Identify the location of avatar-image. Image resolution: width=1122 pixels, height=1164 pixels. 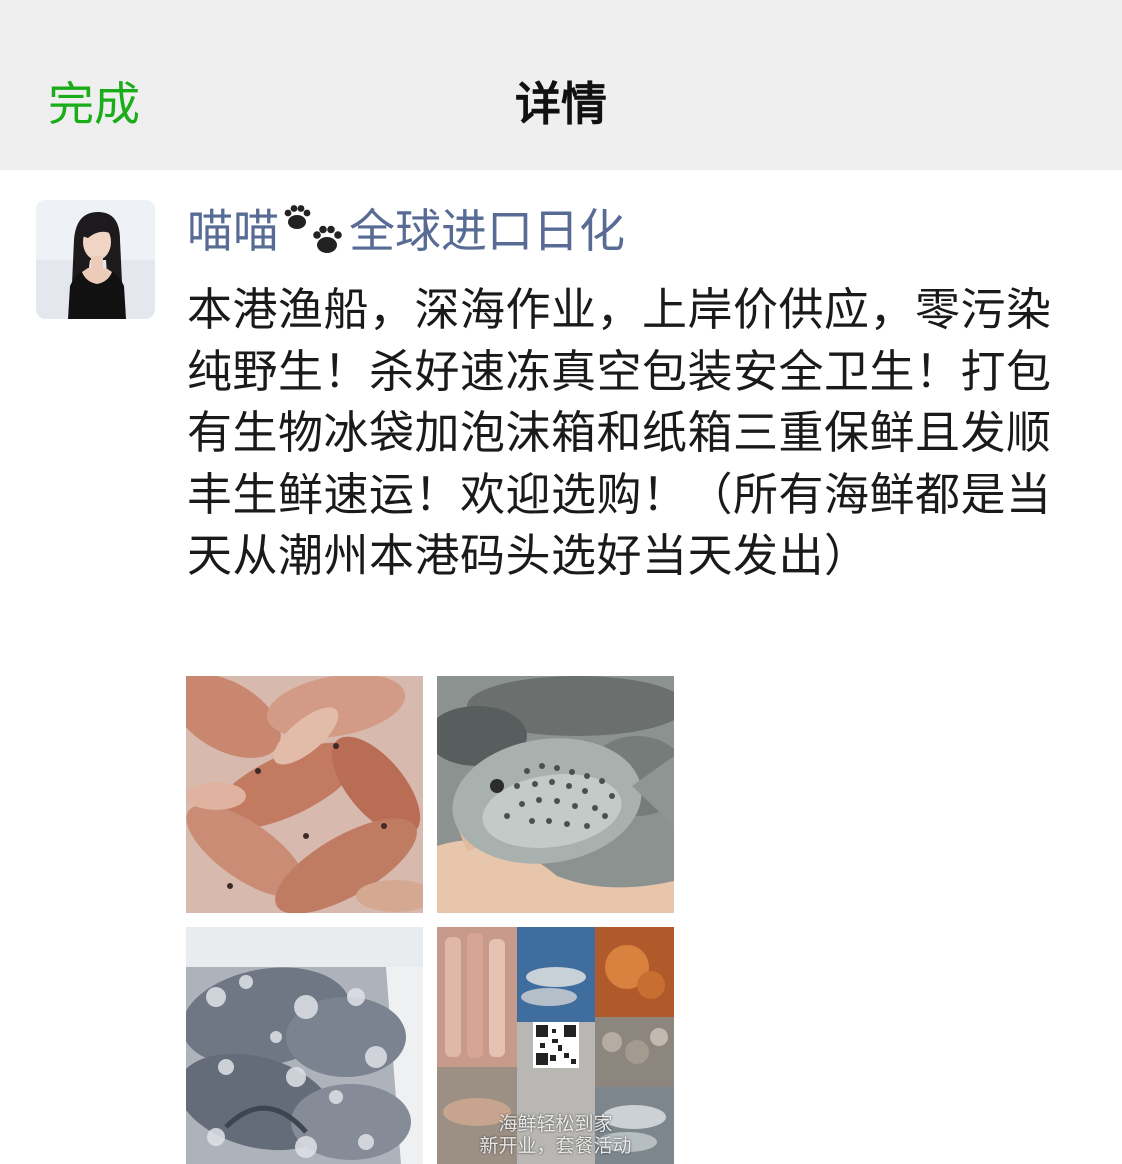
(95, 259).